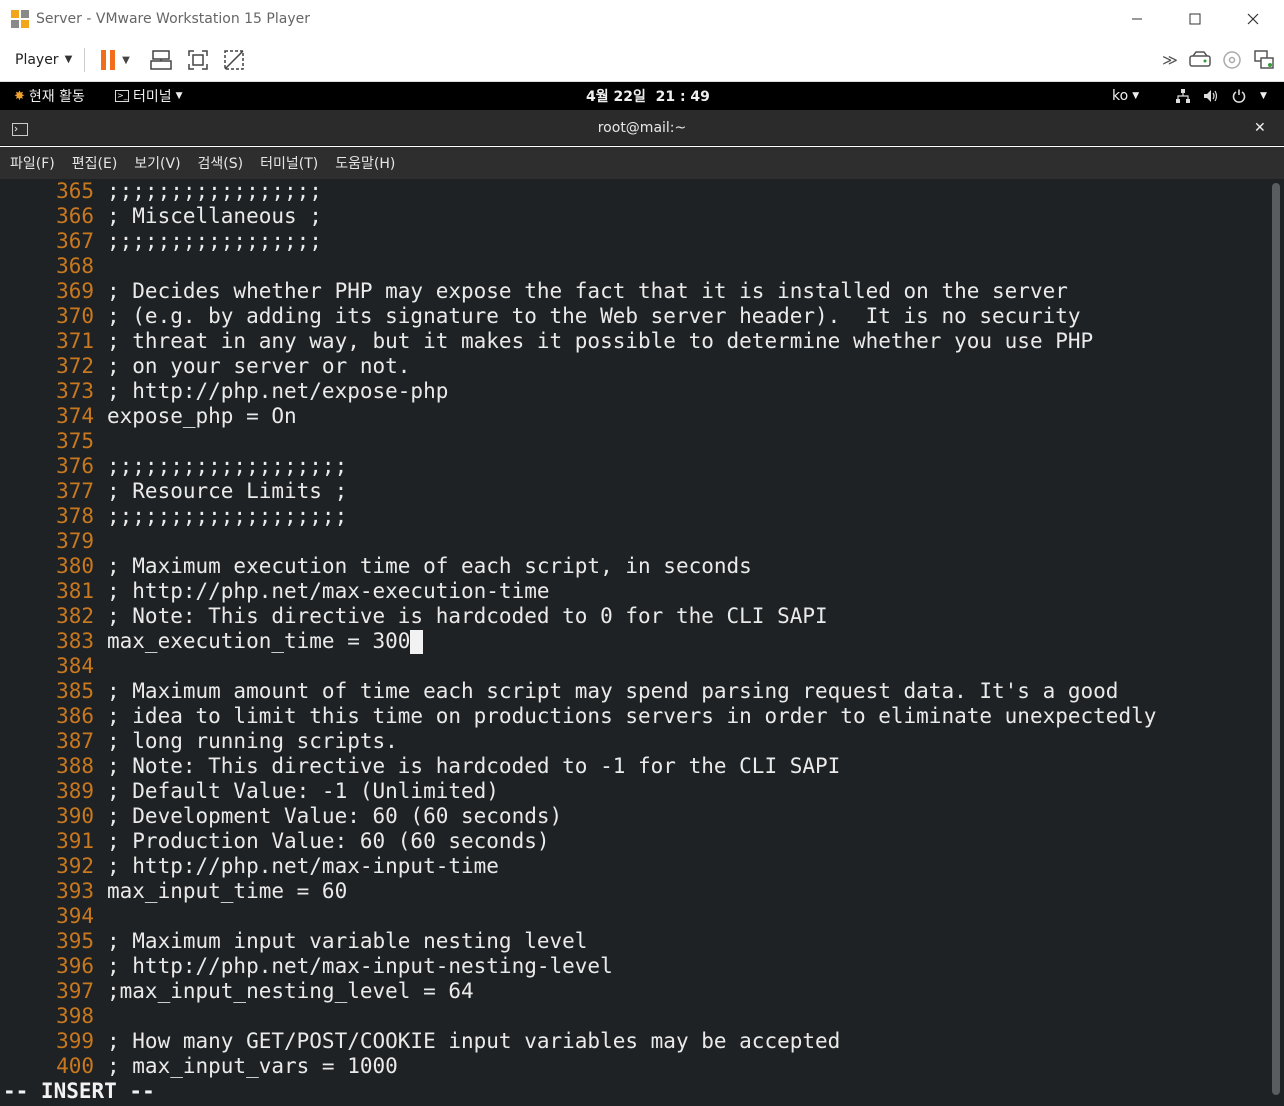 The height and width of the screenshot is (1106, 1284). Describe the element at coordinates (75, 341) in the screenshot. I see `line-number: 371` at that location.